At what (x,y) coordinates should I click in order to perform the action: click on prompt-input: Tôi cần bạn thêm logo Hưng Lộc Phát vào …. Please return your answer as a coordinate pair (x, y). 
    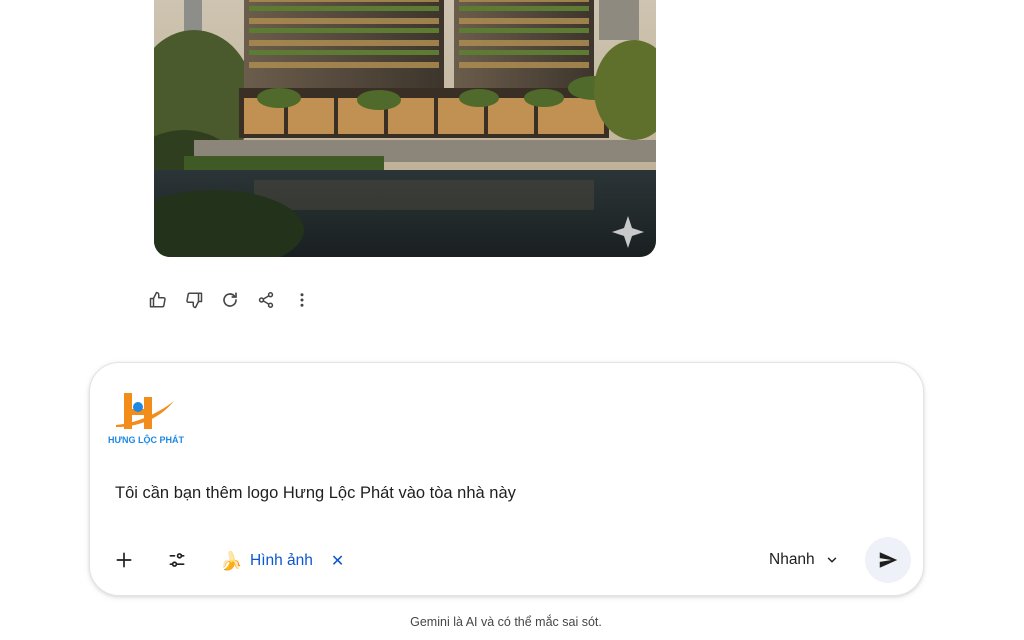
    Looking at the image, I should click on (315, 493).